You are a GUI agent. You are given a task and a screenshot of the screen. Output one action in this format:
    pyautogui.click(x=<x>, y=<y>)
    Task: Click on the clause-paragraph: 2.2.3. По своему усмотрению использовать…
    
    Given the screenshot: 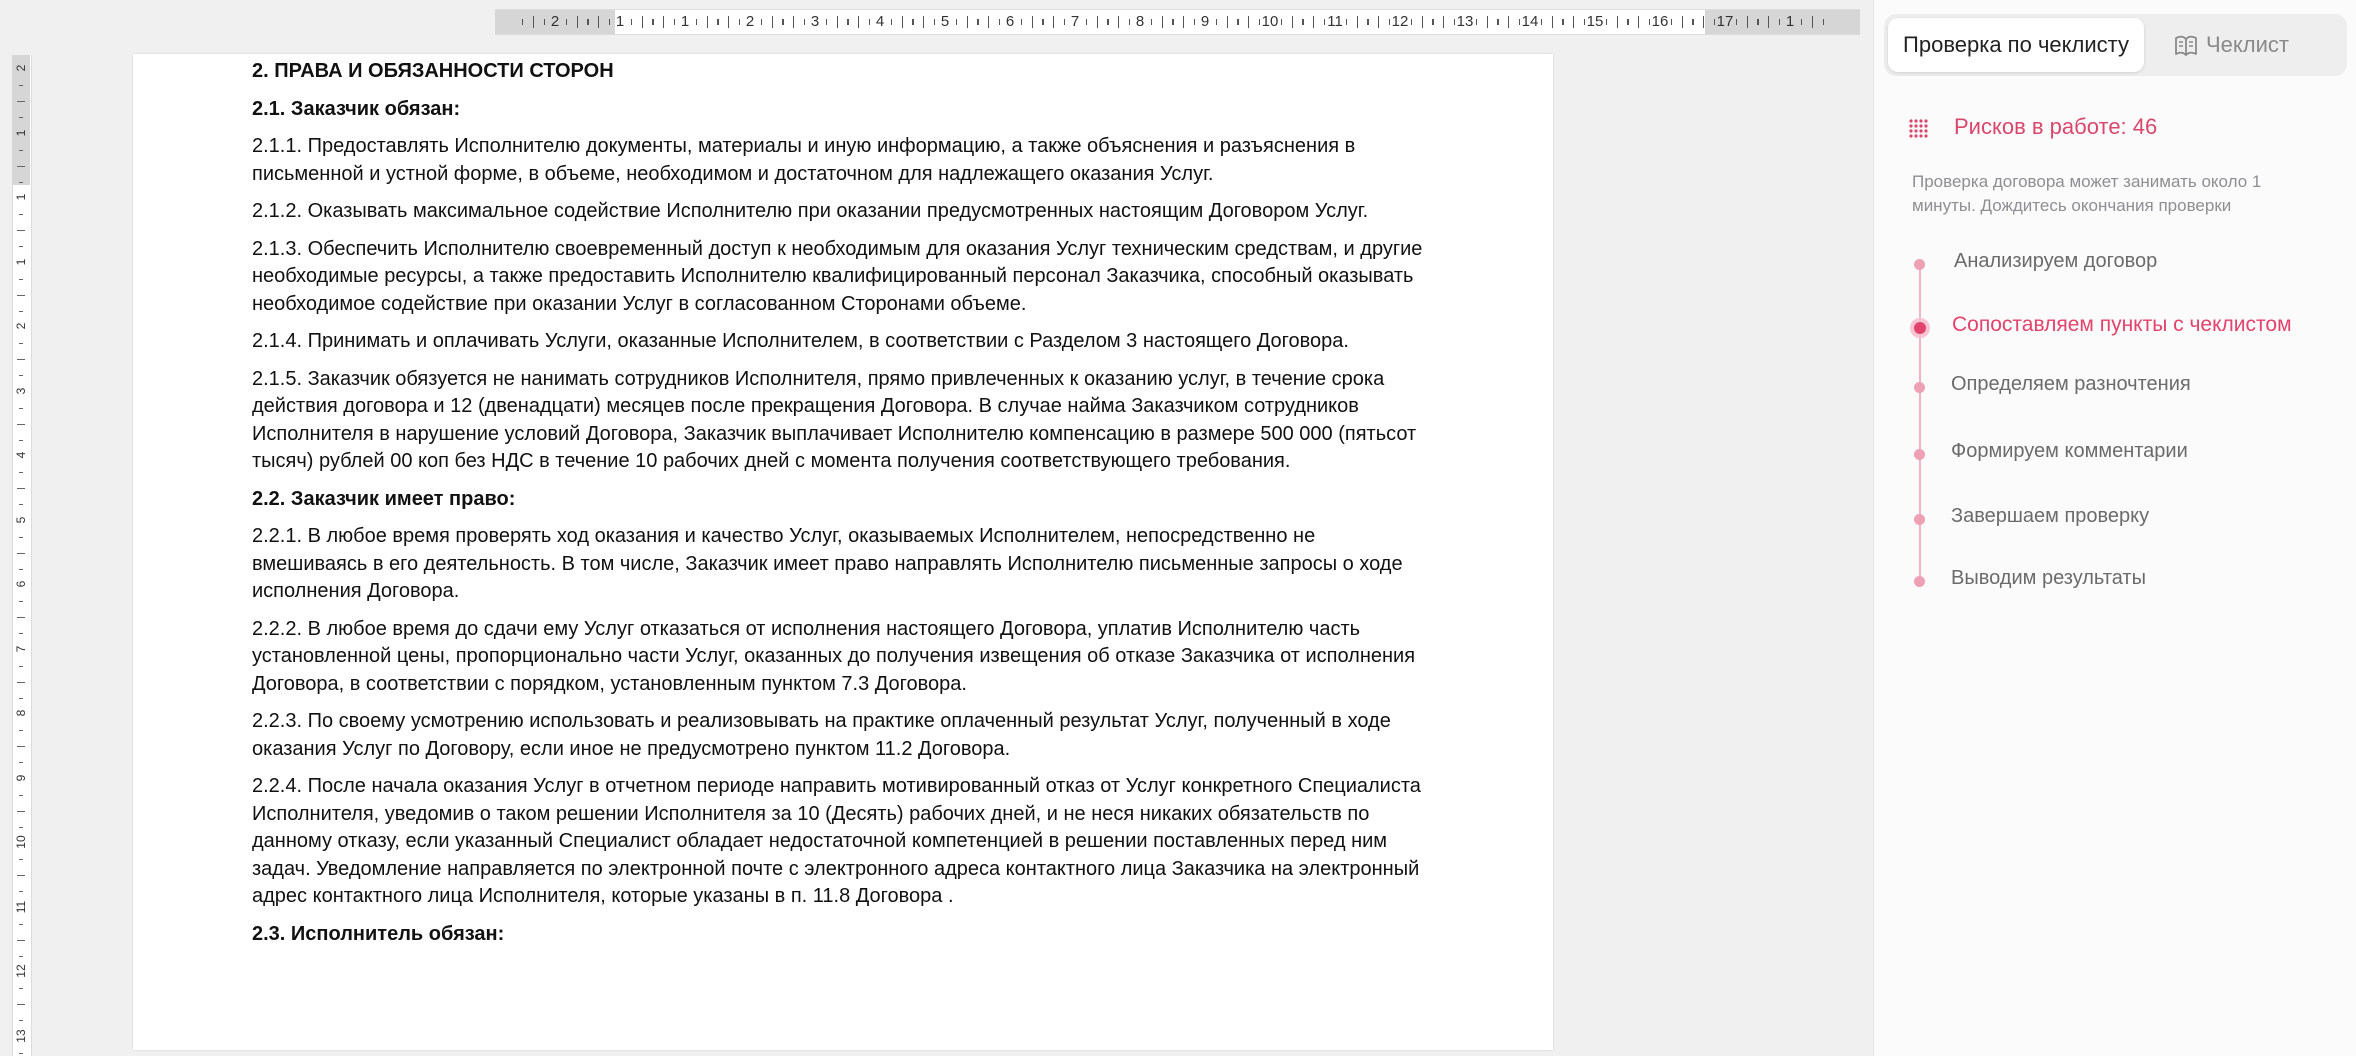 What is the action you would take?
    pyautogui.click(x=821, y=735)
    